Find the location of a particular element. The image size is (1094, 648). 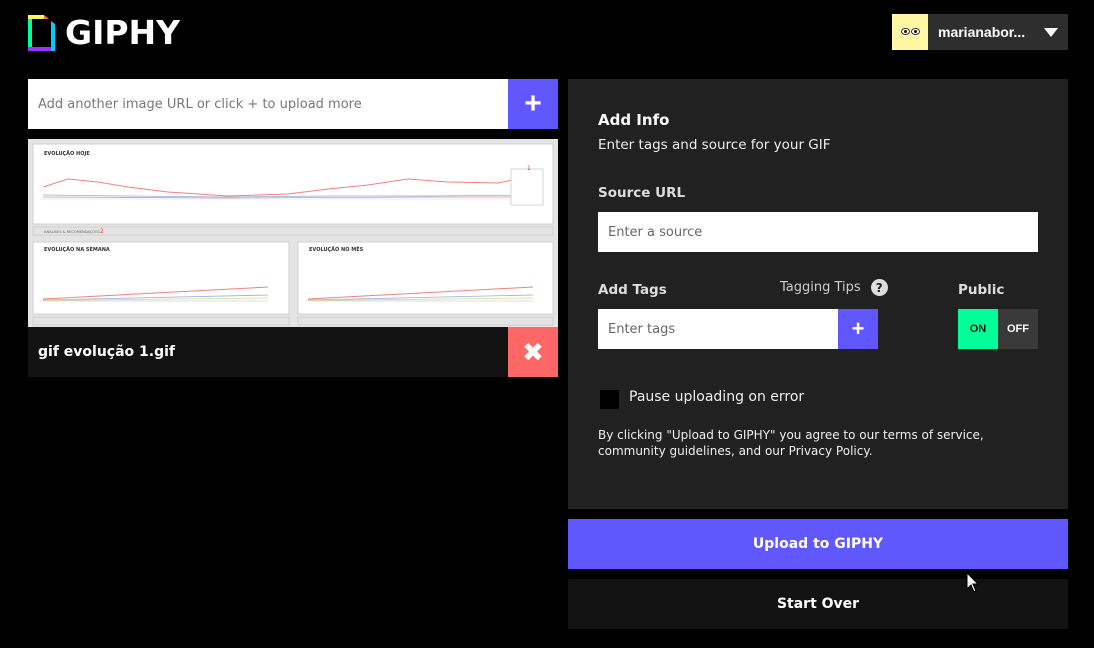

source-url-input is located at coordinates (818, 232).